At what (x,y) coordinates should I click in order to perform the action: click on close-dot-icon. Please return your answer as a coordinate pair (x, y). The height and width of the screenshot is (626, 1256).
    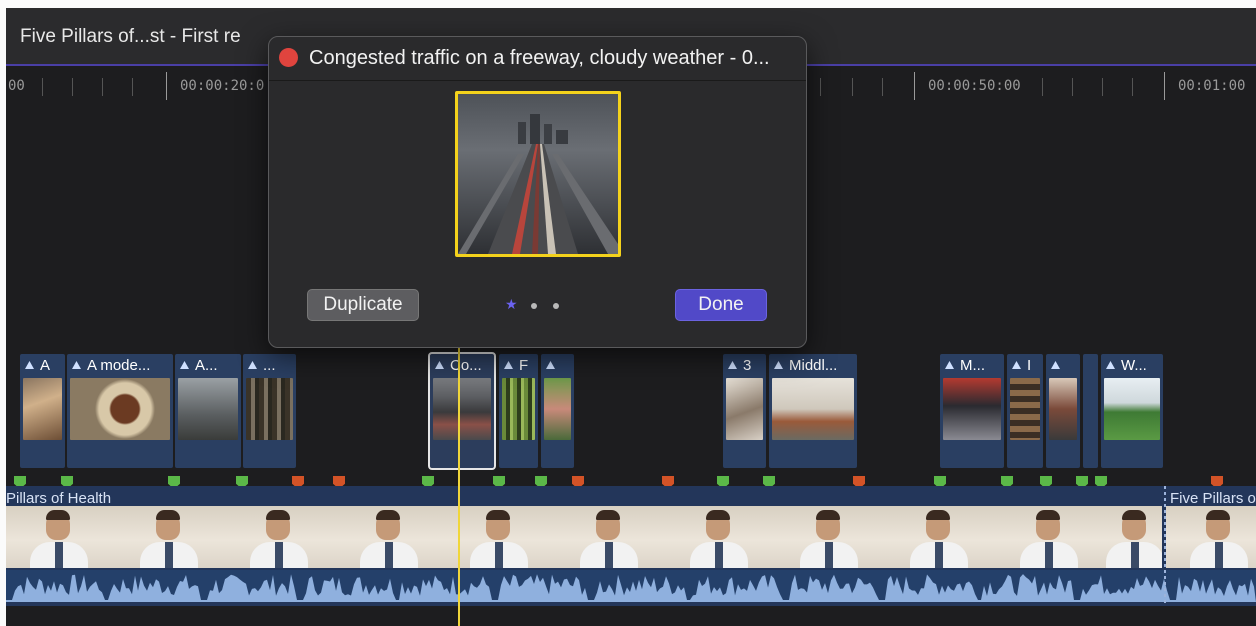
    Looking at the image, I should click on (288, 57).